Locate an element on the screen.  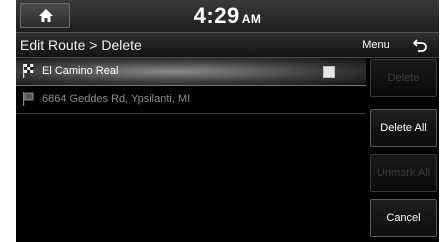
unmark-all-button: Unmark All is located at coordinates (403, 173).